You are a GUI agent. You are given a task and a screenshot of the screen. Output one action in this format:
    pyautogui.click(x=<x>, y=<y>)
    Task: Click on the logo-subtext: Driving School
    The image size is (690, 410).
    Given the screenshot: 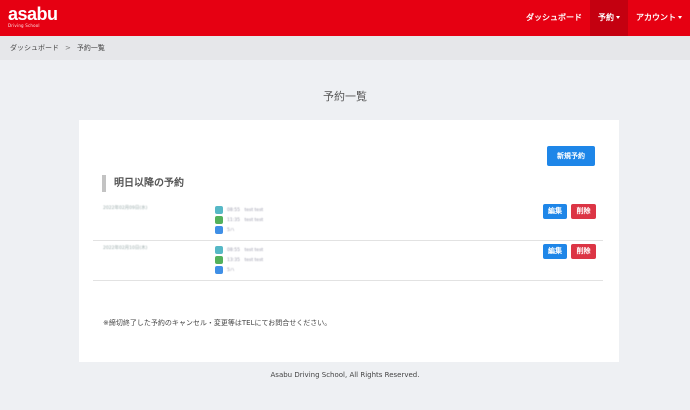 What is the action you would take?
    pyautogui.click(x=24, y=25)
    